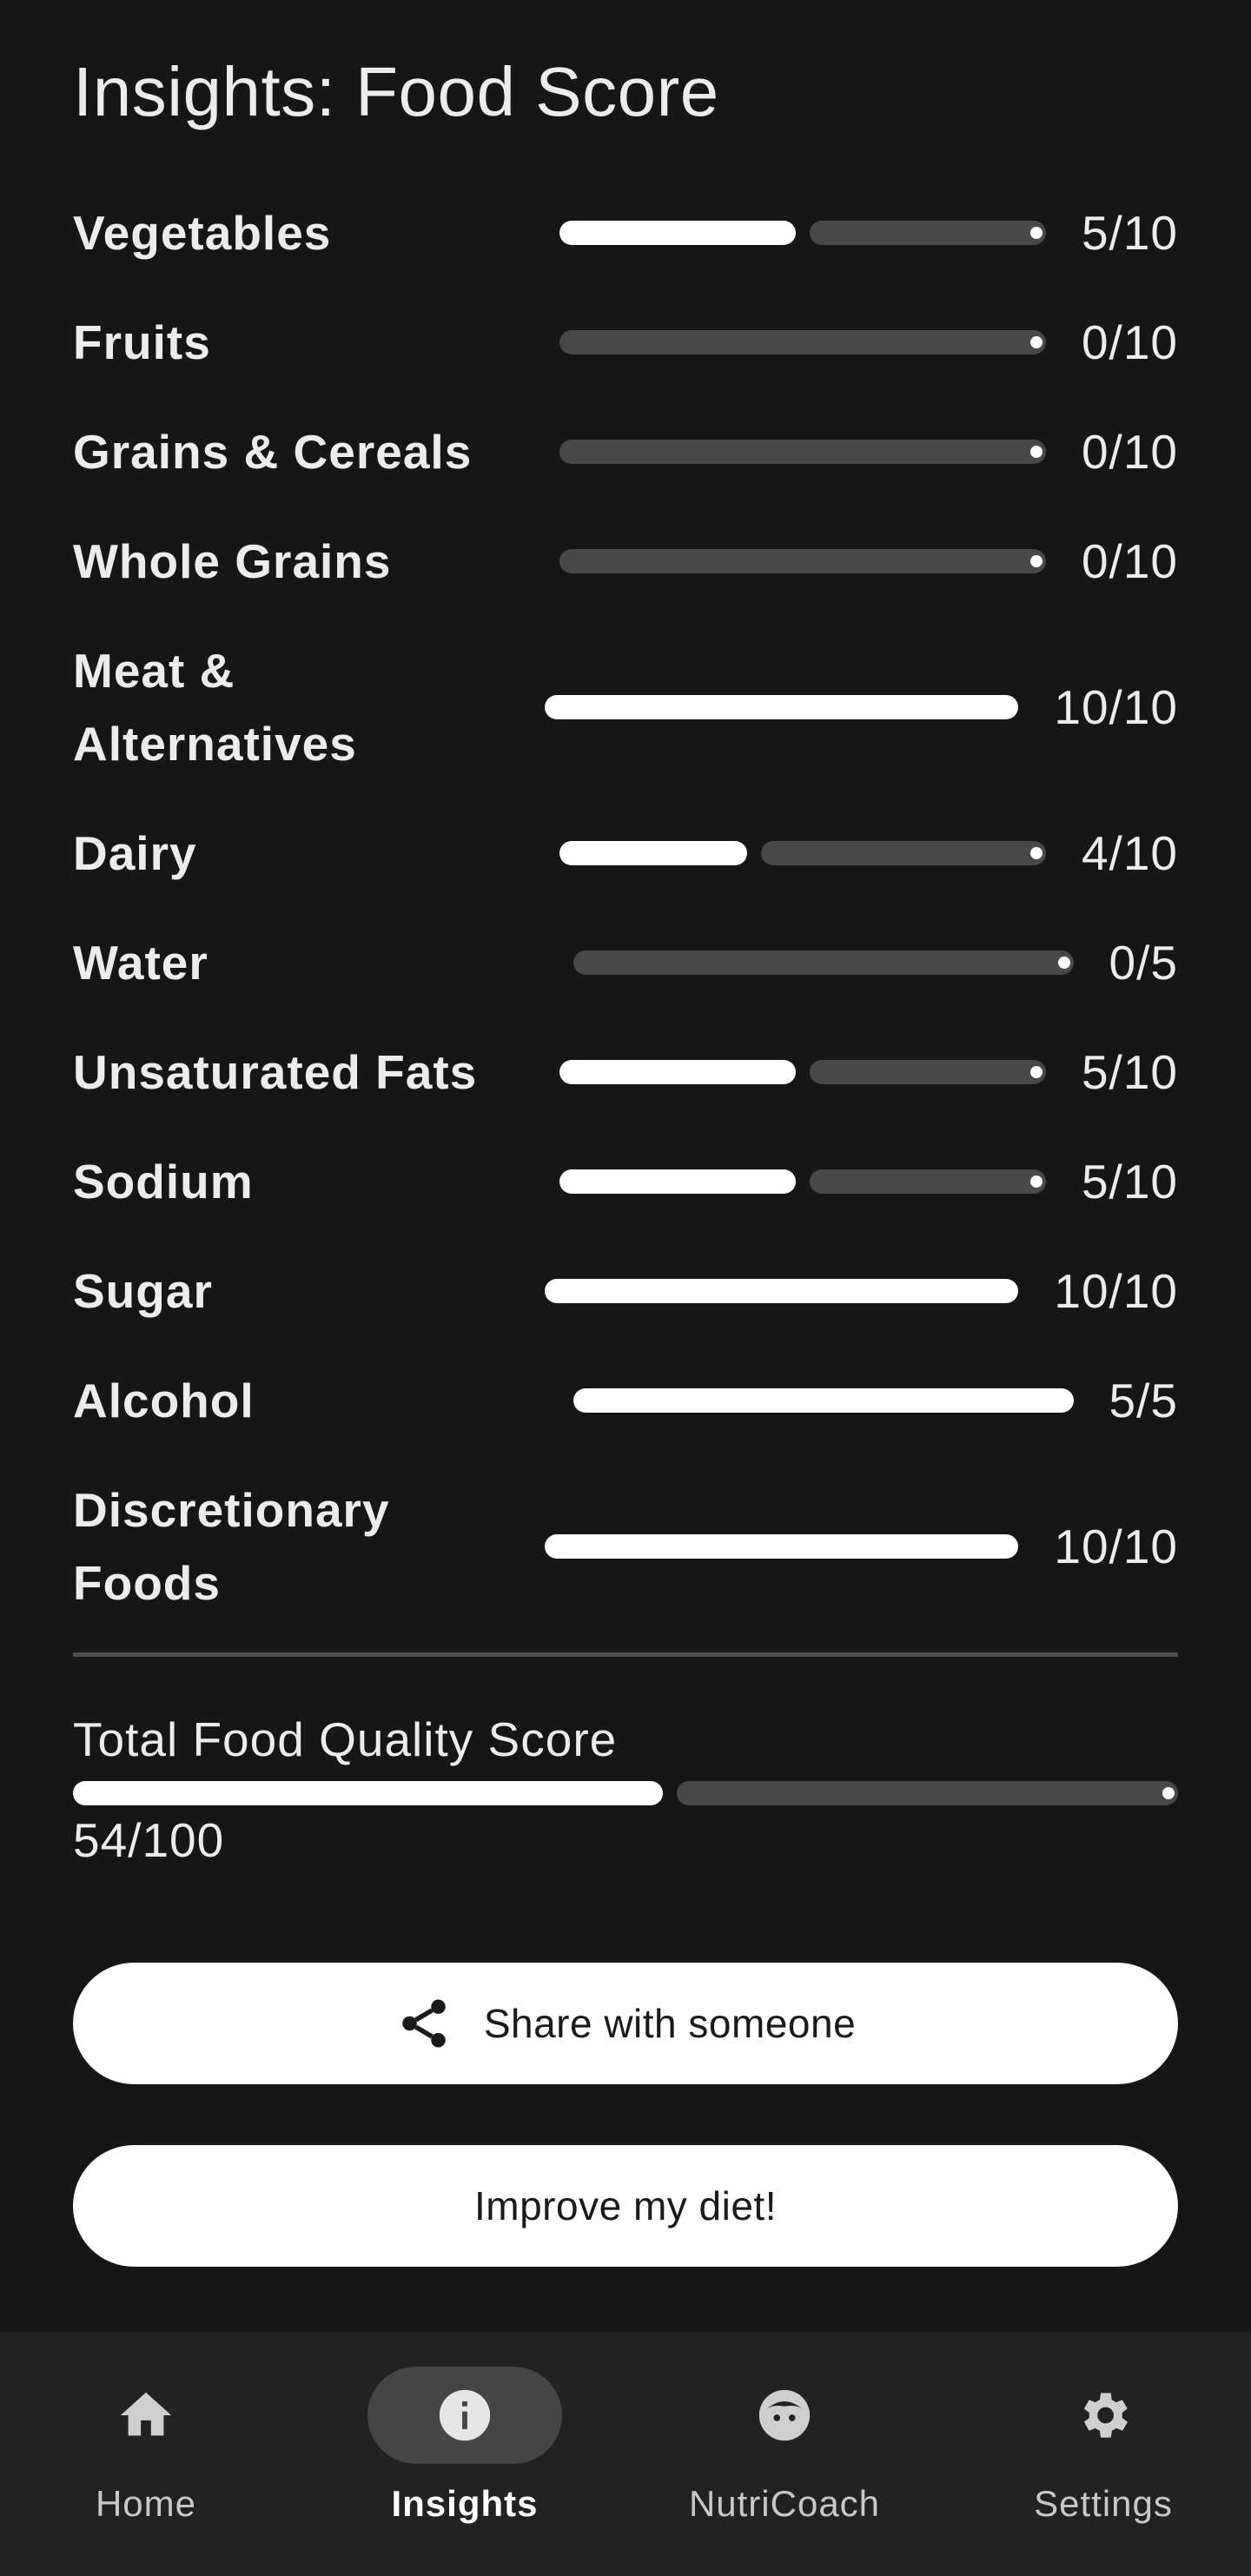 The image size is (1251, 2576). What do you see at coordinates (368, 1793) in the screenshot?
I see `total-score-bar-fill` at bounding box center [368, 1793].